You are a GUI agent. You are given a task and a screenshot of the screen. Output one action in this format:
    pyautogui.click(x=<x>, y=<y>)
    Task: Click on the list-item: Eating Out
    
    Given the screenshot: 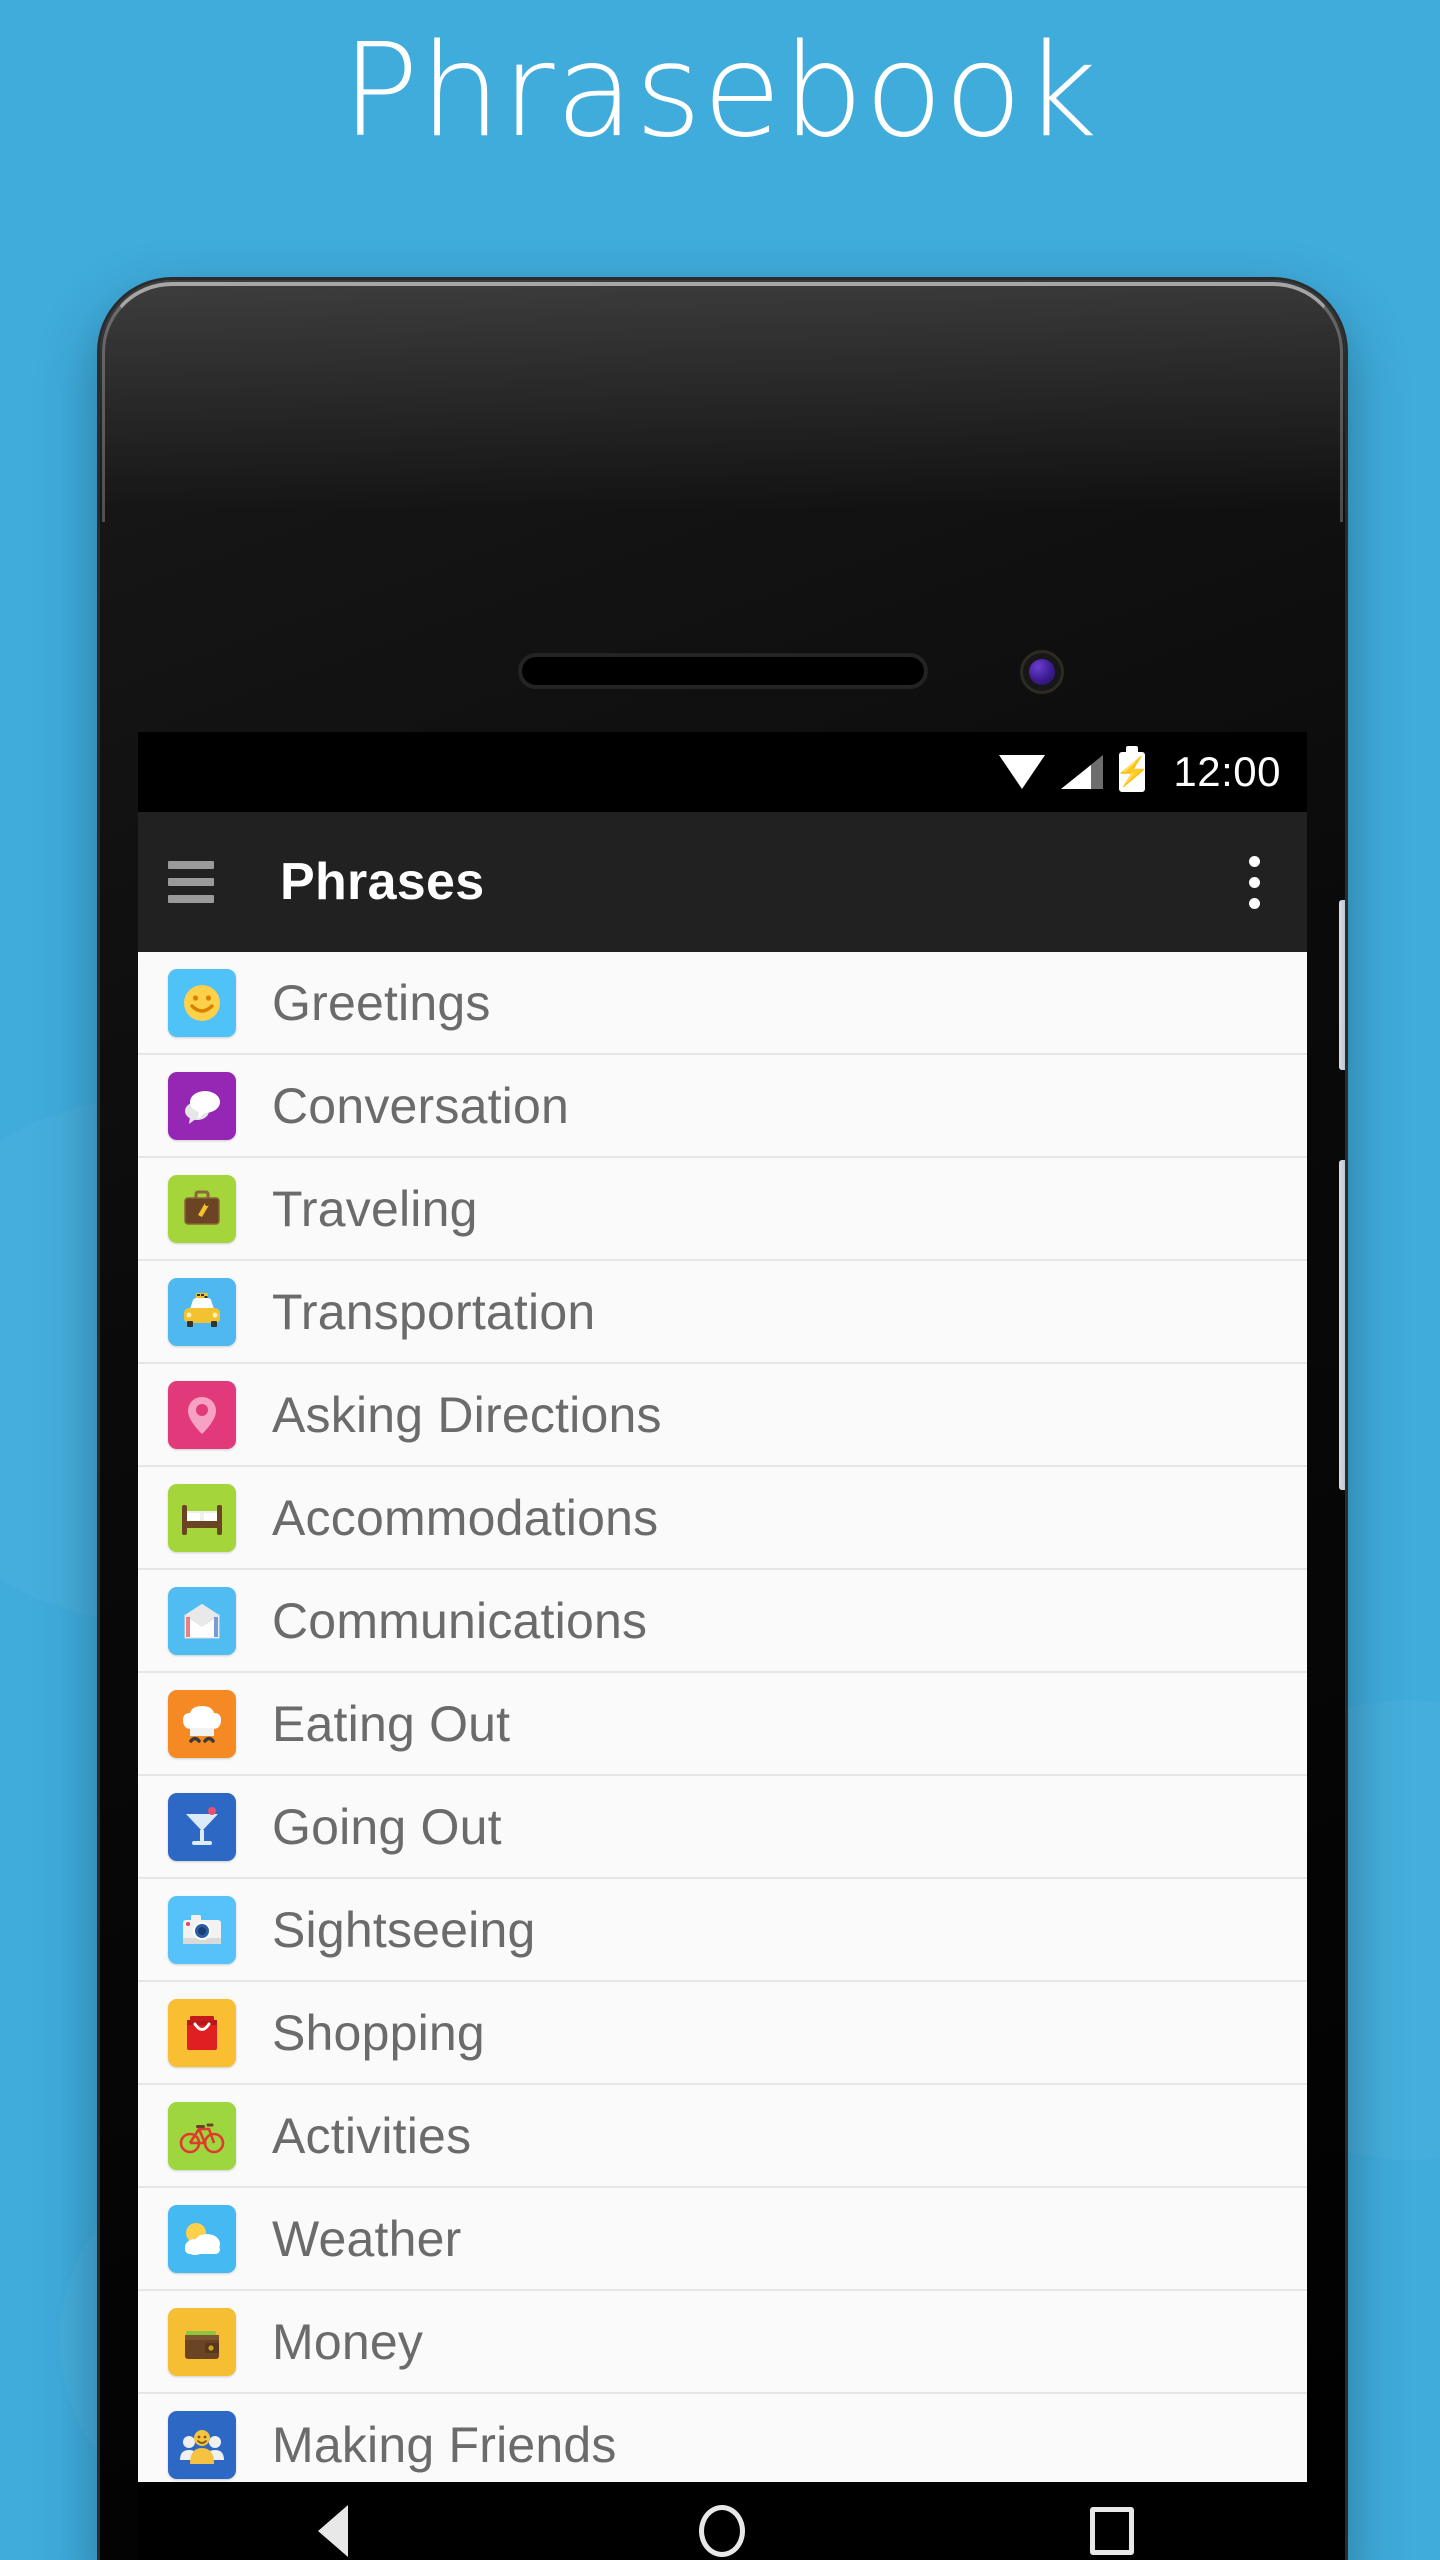 What is the action you would take?
    pyautogui.click(x=722, y=1724)
    